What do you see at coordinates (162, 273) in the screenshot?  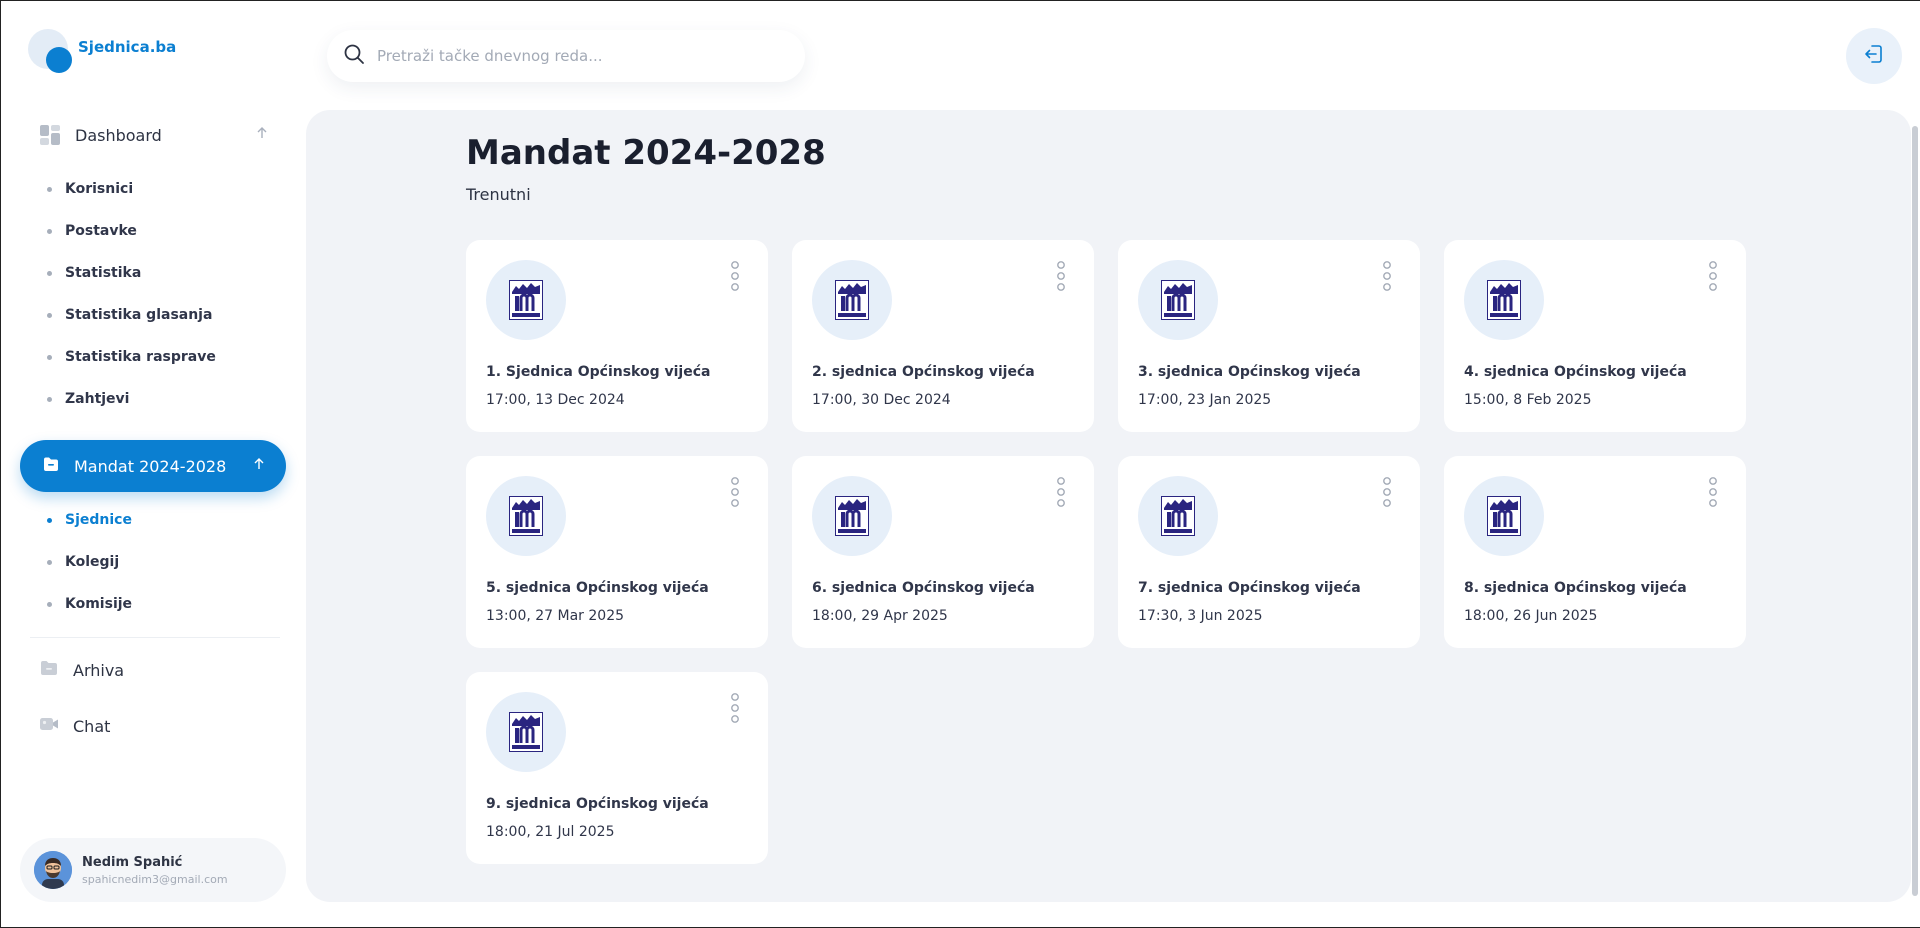 I see `sidebar-item-statistika: Statistika` at bounding box center [162, 273].